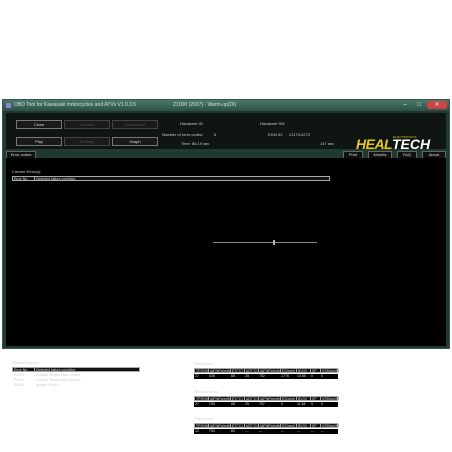 The image size is (452, 452). Describe the element at coordinates (171, 178) in the screenshot. I see `current-errors-header: Error No. Detected failure condition` at that location.